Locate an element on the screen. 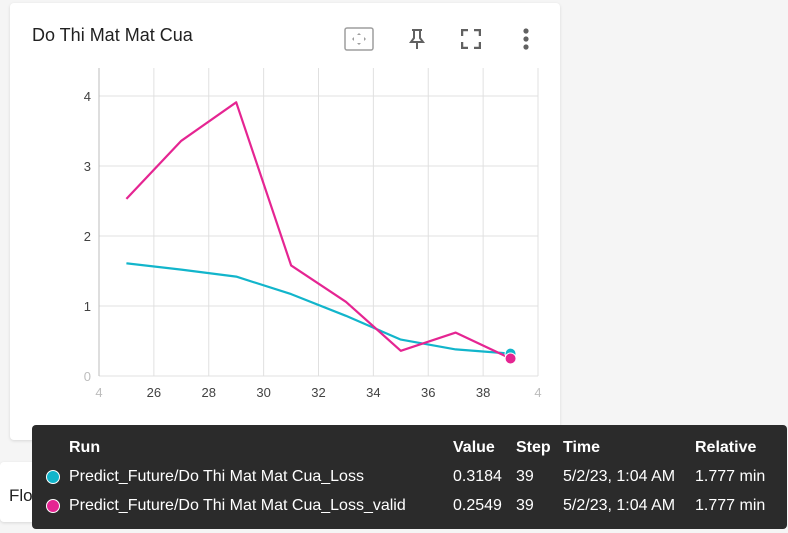 The image size is (788, 533). tooltip-header-run: Run is located at coordinates (85, 447).